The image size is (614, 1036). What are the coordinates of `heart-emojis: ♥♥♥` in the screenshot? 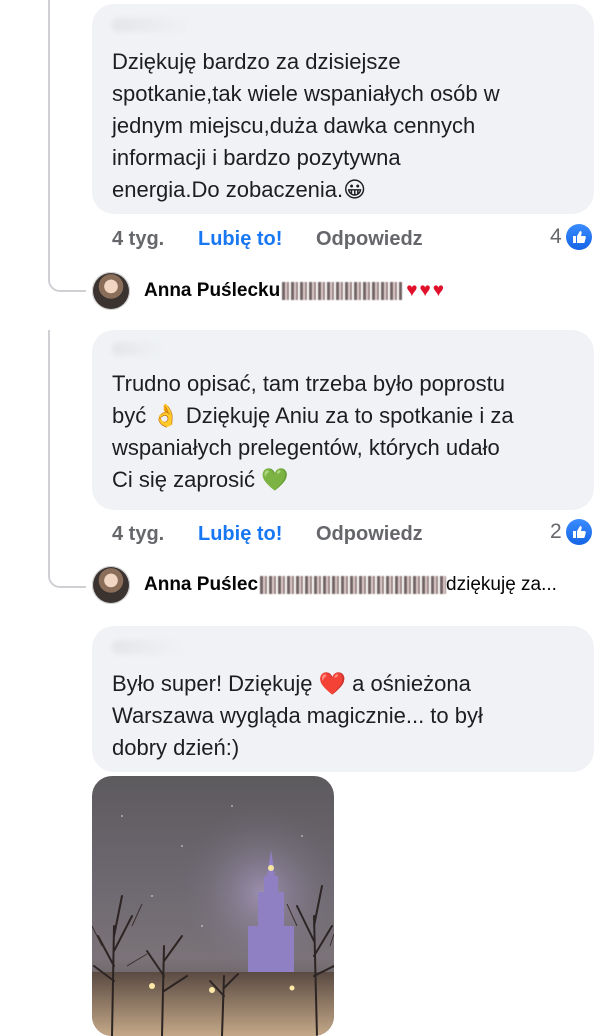 It's located at (426, 290).